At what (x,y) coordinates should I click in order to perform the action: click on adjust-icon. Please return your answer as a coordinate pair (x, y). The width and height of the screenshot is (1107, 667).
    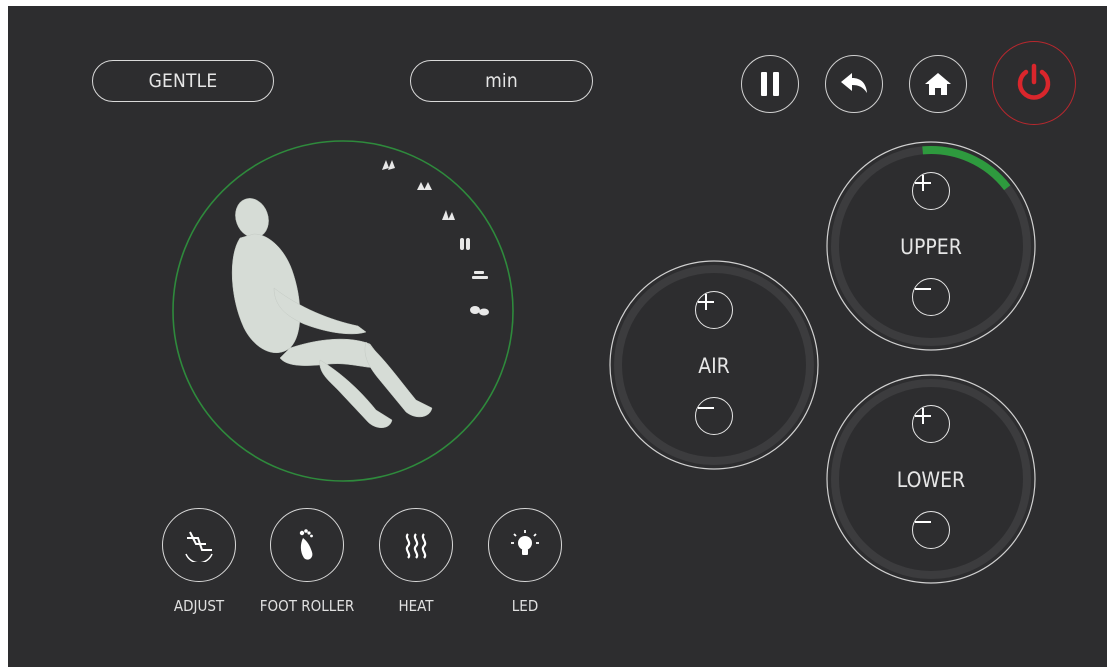
    Looking at the image, I should click on (199, 546).